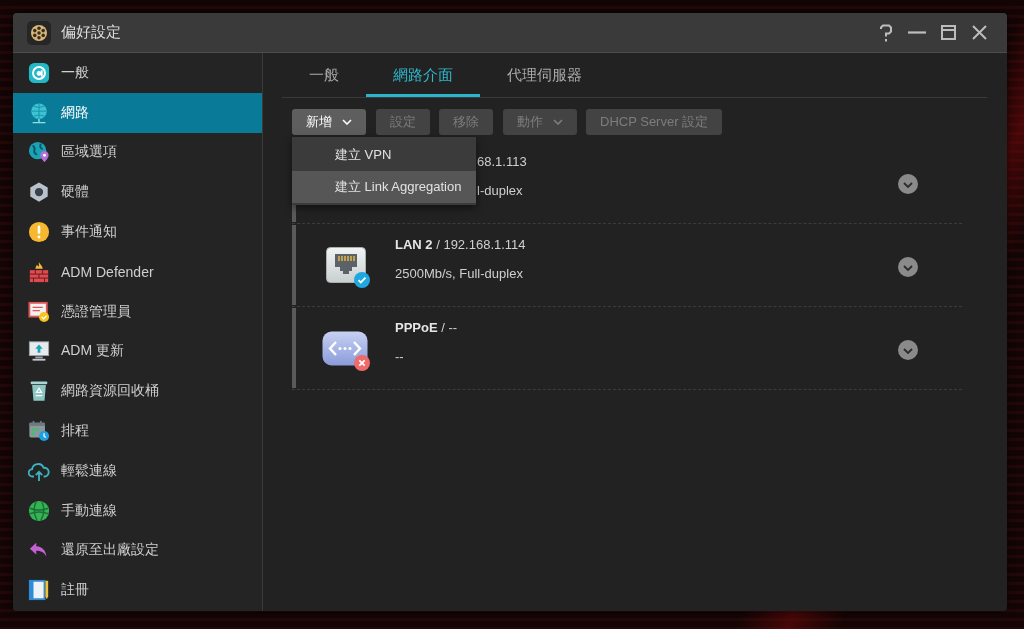 This screenshot has width=1024, height=629. Describe the element at coordinates (39, 72) in the screenshot. I see `at-sign-icon` at that location.